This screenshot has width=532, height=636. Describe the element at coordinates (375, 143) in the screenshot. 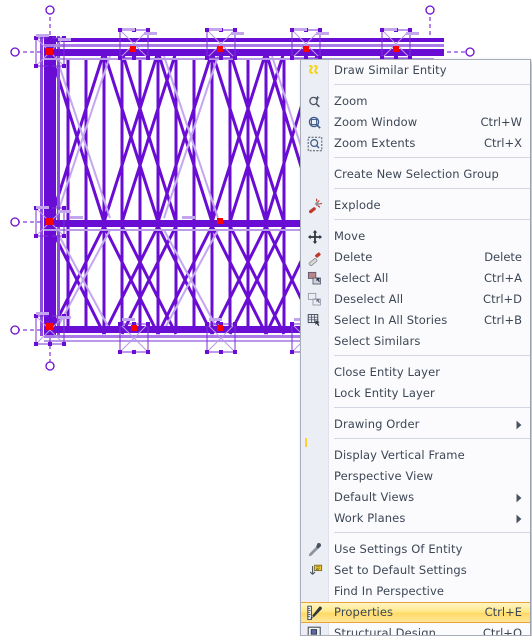

I see `menu-item-label: Zoom Extents` at that location.